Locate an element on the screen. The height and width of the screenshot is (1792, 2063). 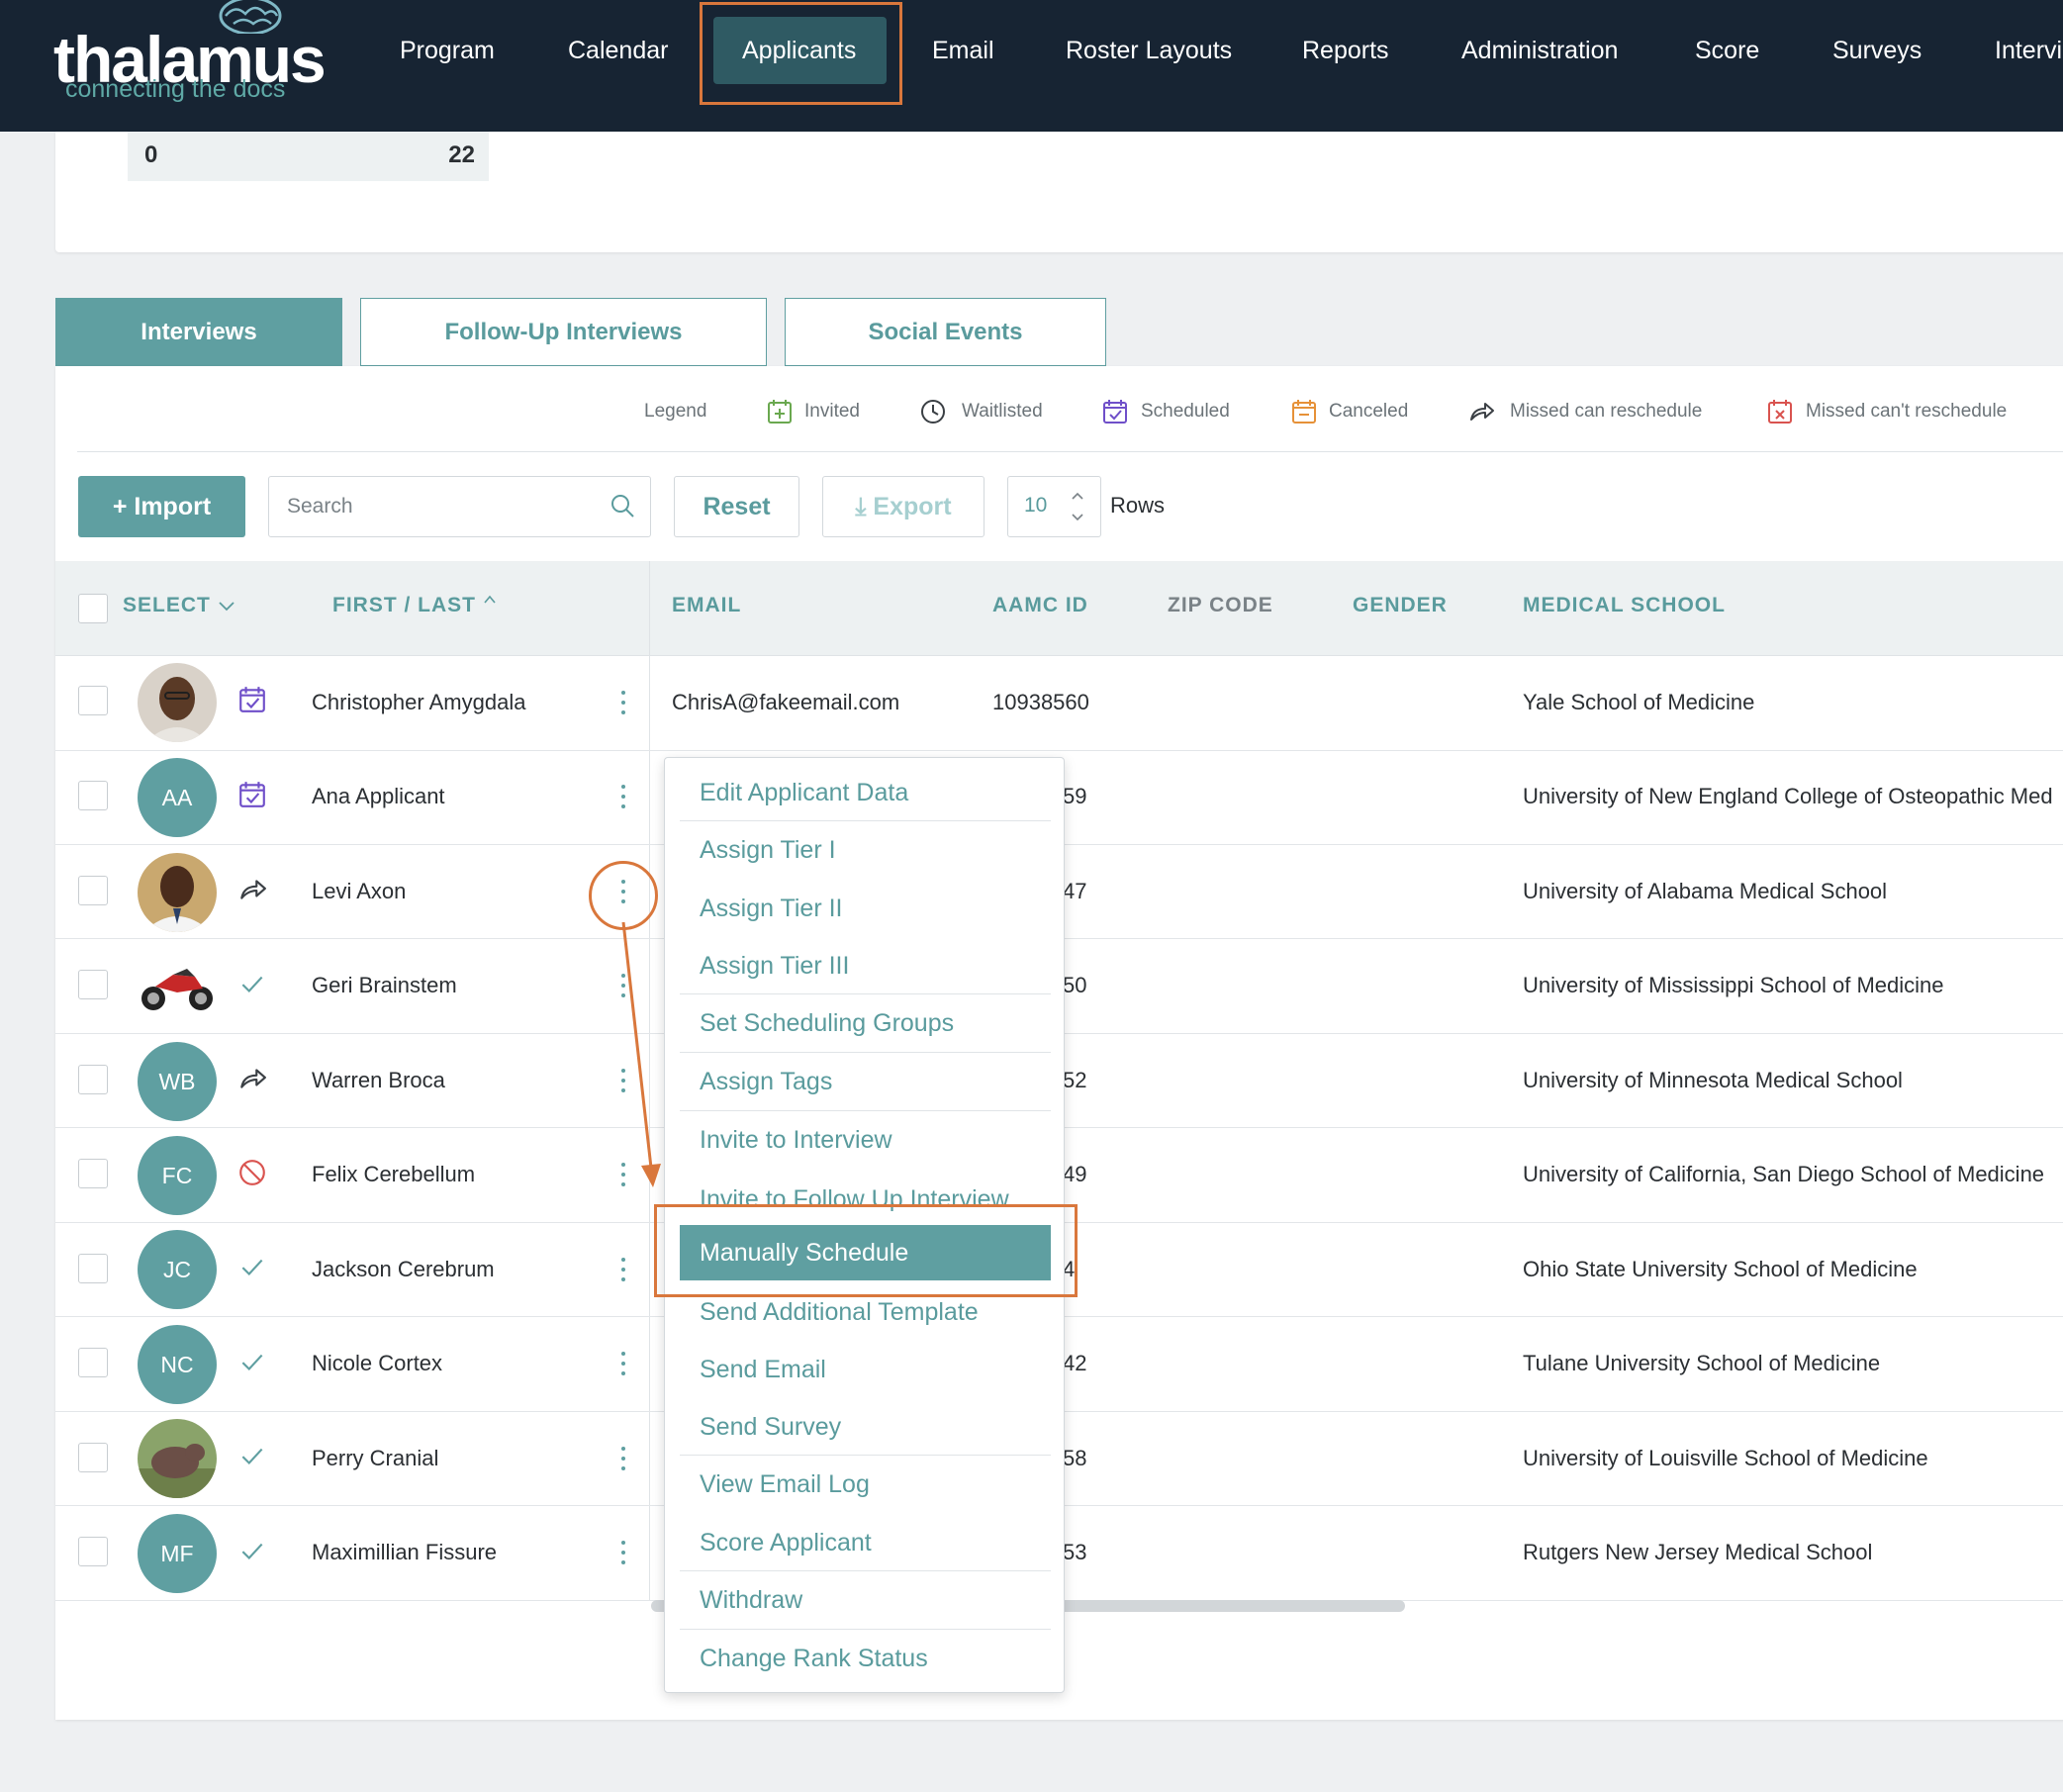
nav-item-interviews: Intervi is located at coordinates (2028, 51).